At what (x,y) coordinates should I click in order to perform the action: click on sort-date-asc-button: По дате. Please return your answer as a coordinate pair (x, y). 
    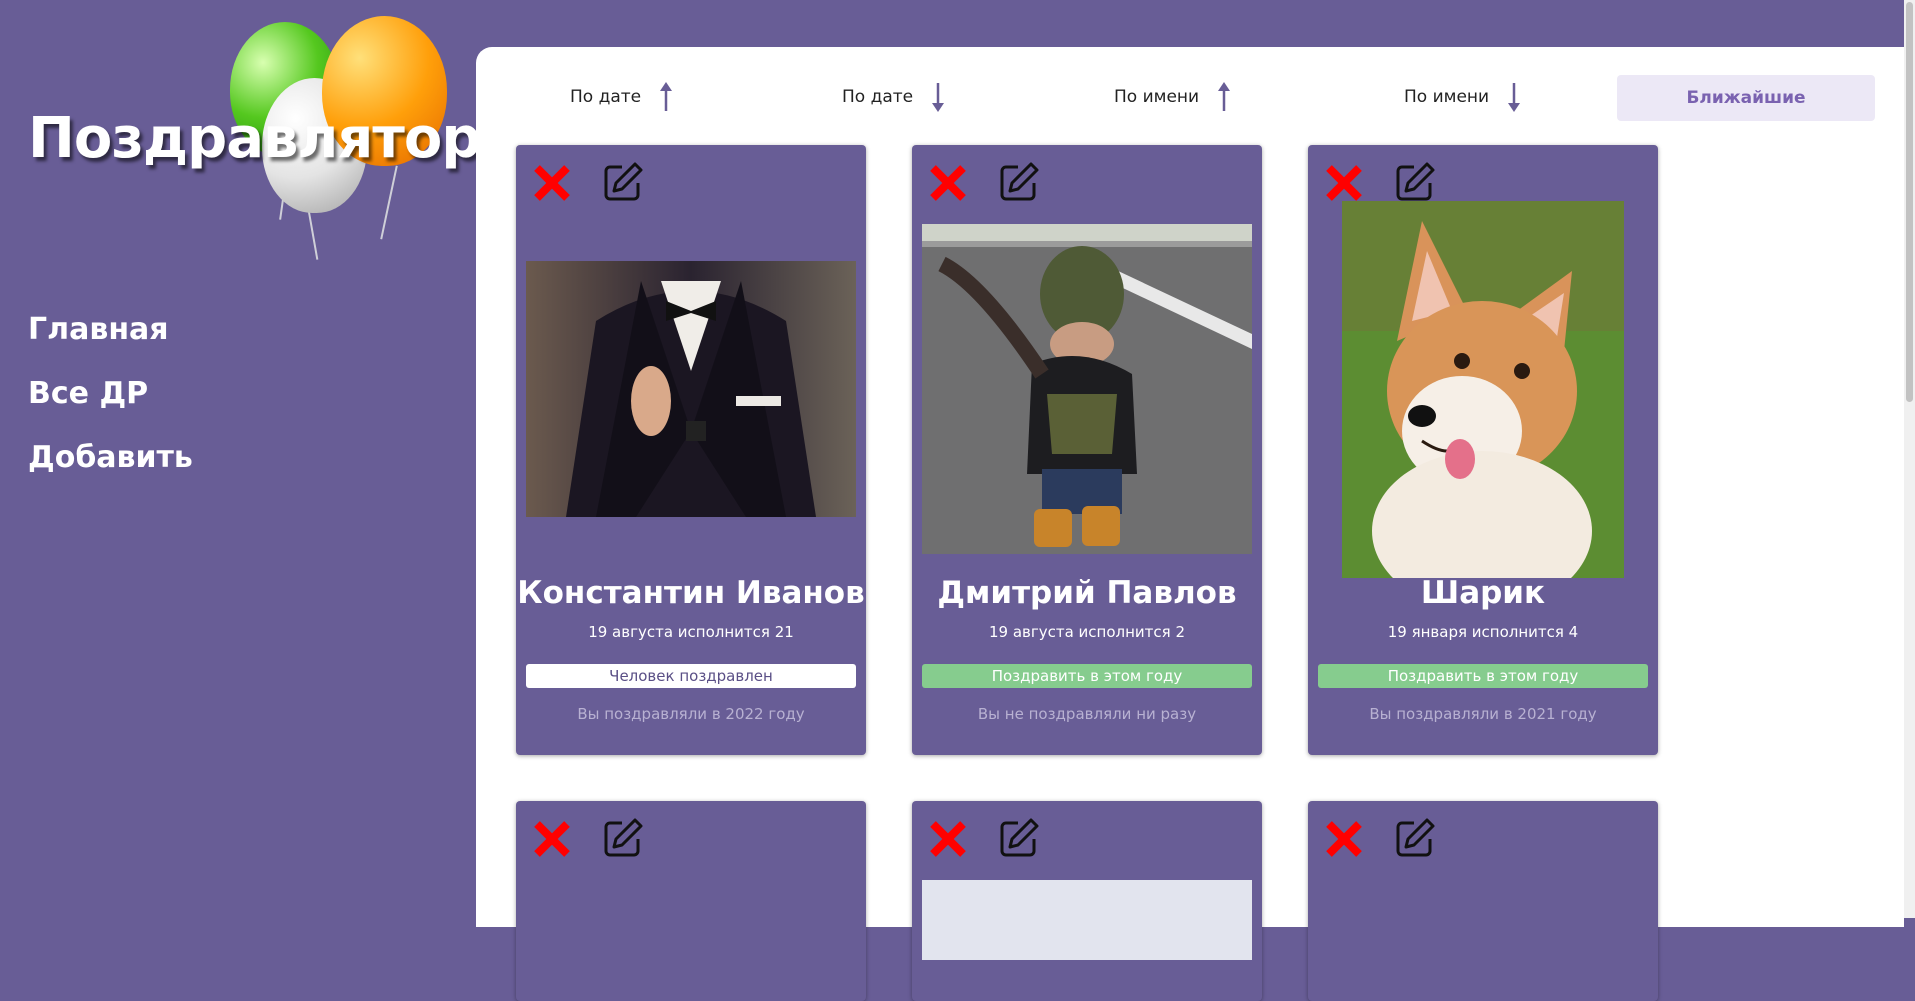
    Looking at the image, I should click on (623, 97).